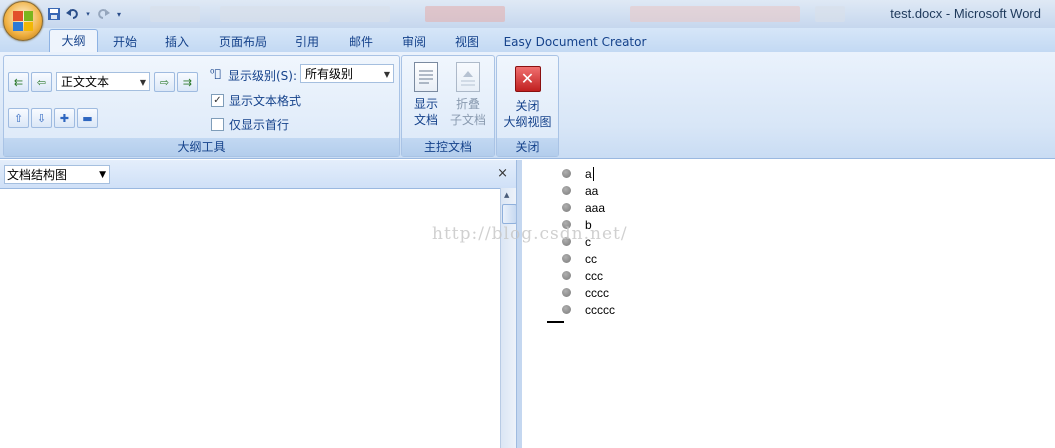  I want to click on close-icon: ✕, so click(527, 79).